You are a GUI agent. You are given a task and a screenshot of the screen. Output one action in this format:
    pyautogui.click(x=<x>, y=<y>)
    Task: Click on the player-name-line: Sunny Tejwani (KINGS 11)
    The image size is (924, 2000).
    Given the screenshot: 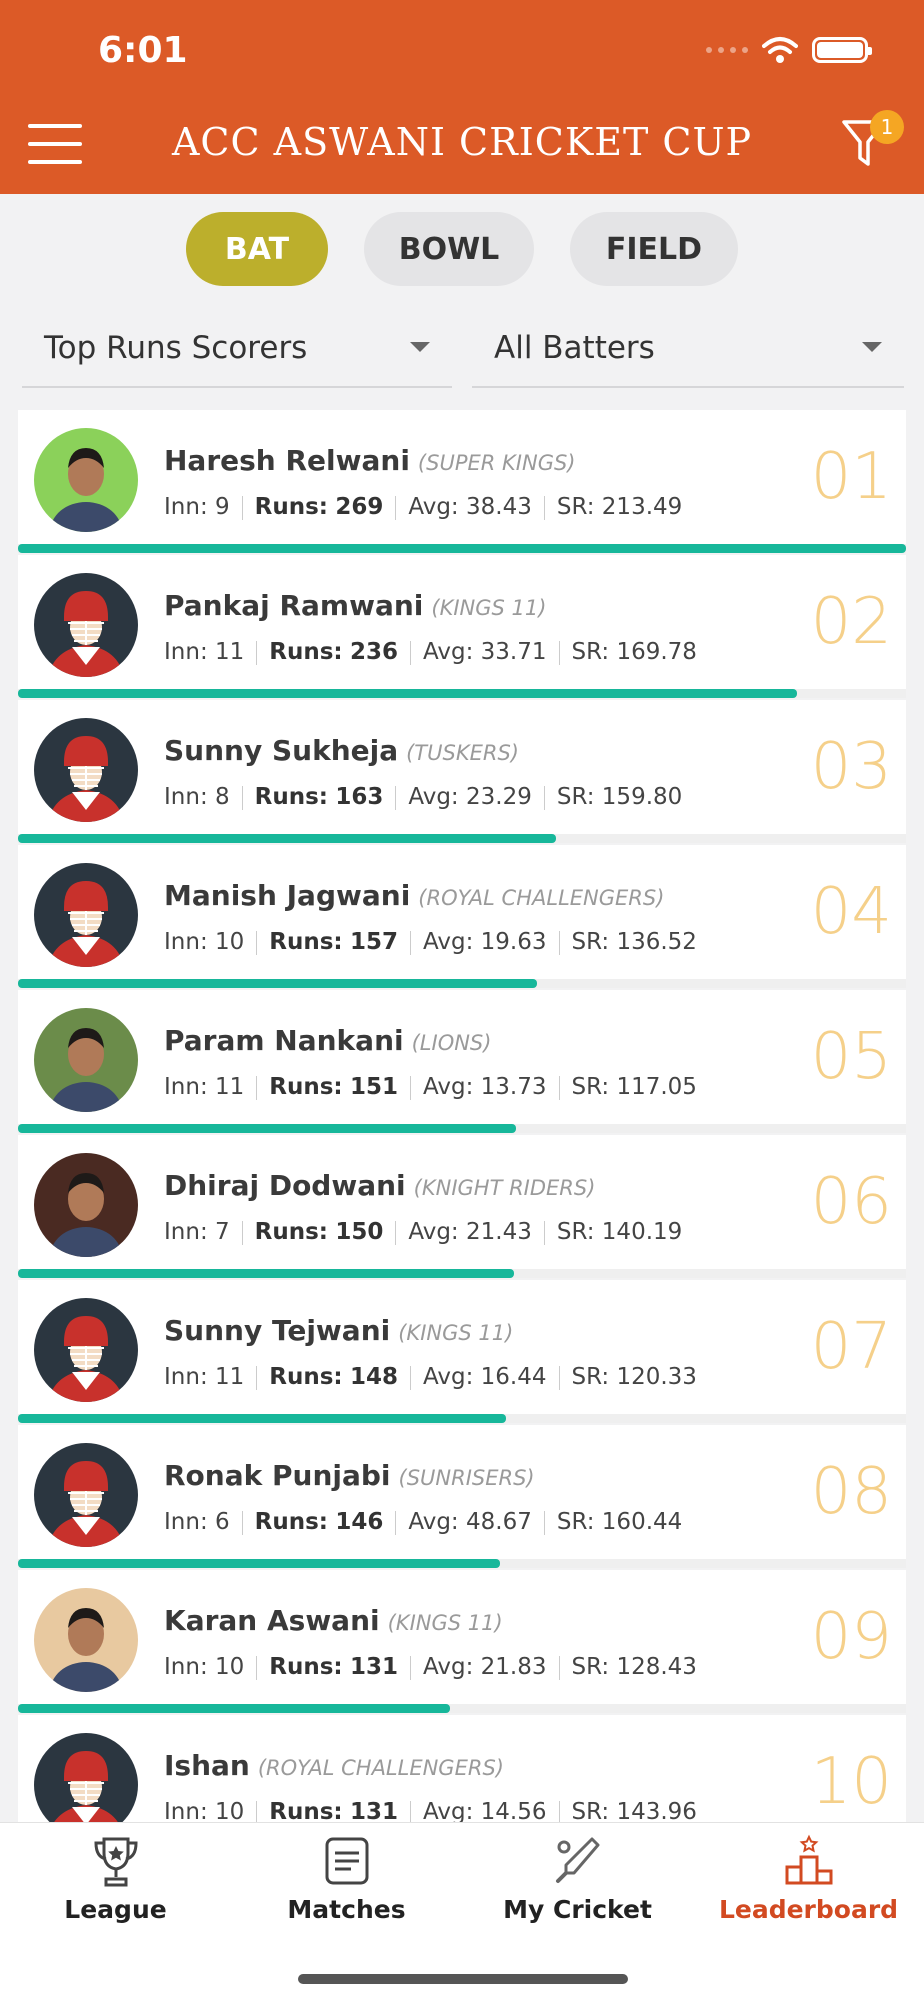 What is the action you would take?
    pyautogui.click(x=338, y=1330)
    